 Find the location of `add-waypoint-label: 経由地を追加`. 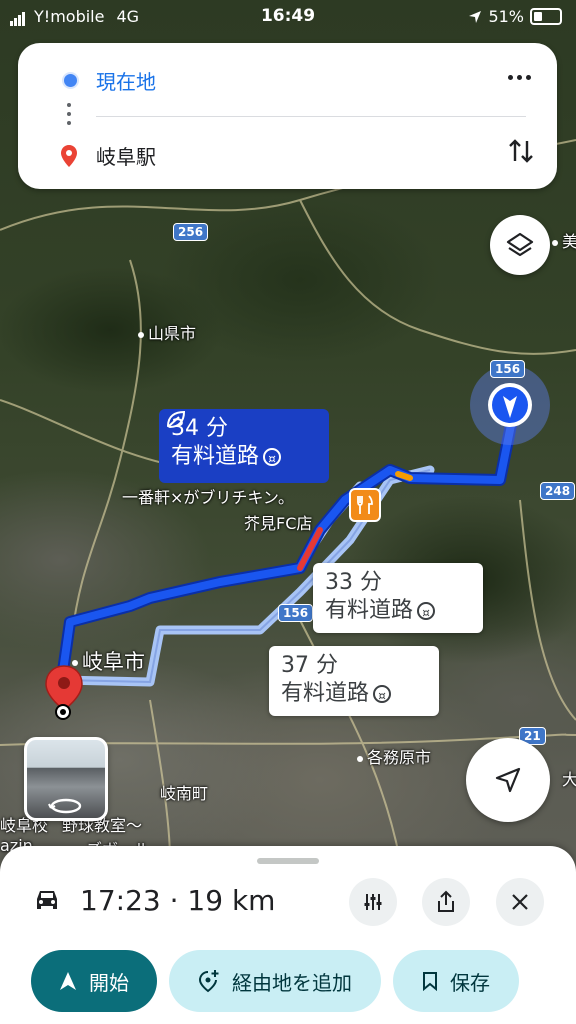

add-waypoint-label: 経由地を追加 is located at coordinates (292, 982).